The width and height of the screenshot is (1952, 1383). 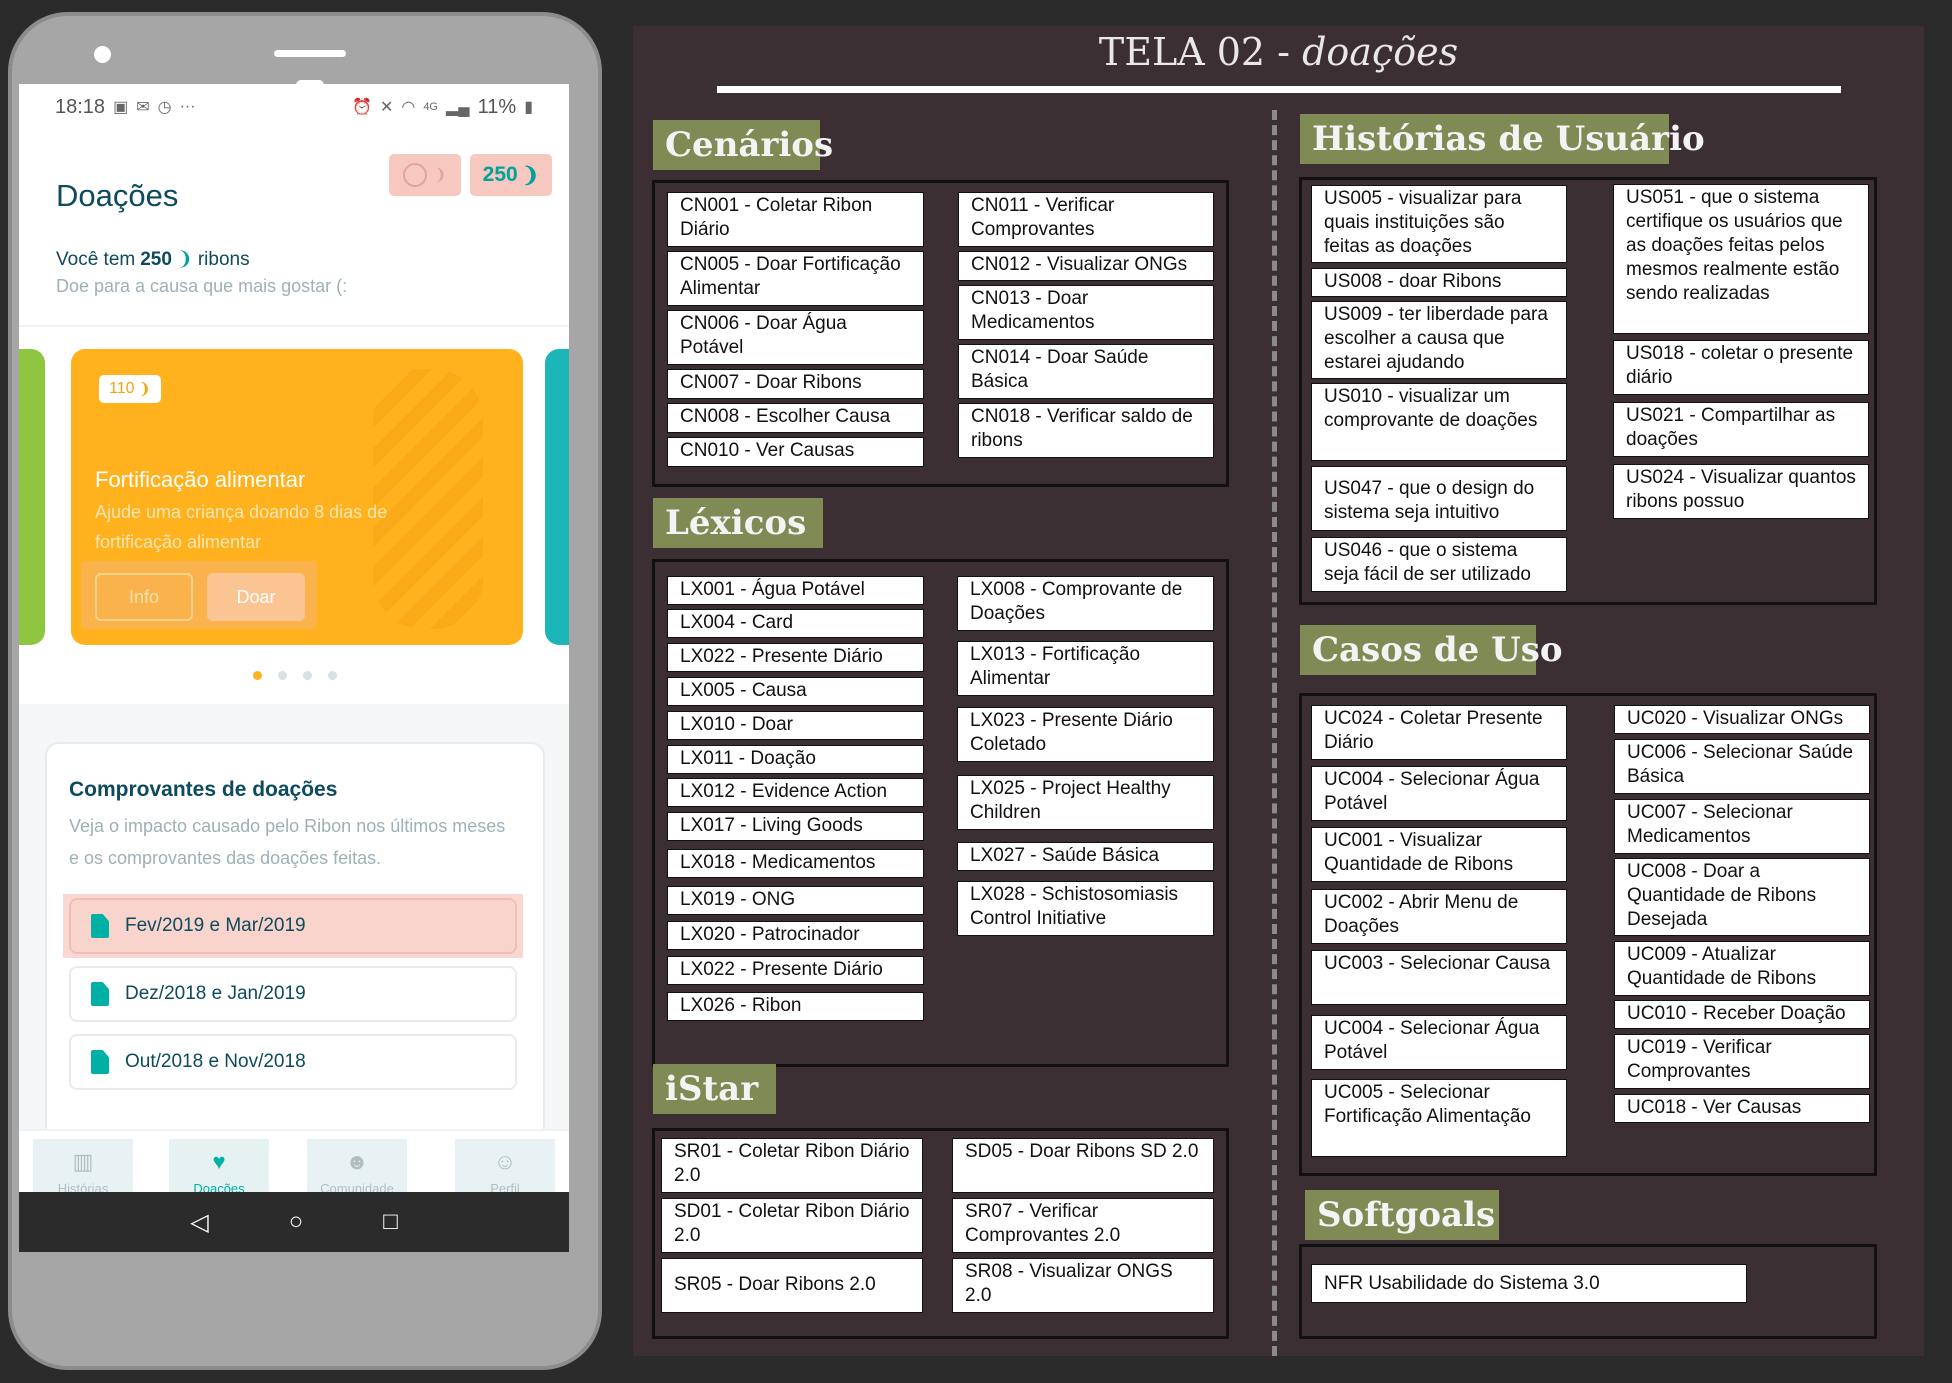 I want to click on signal-icon: ▂▄, so click(x=458, y=107).